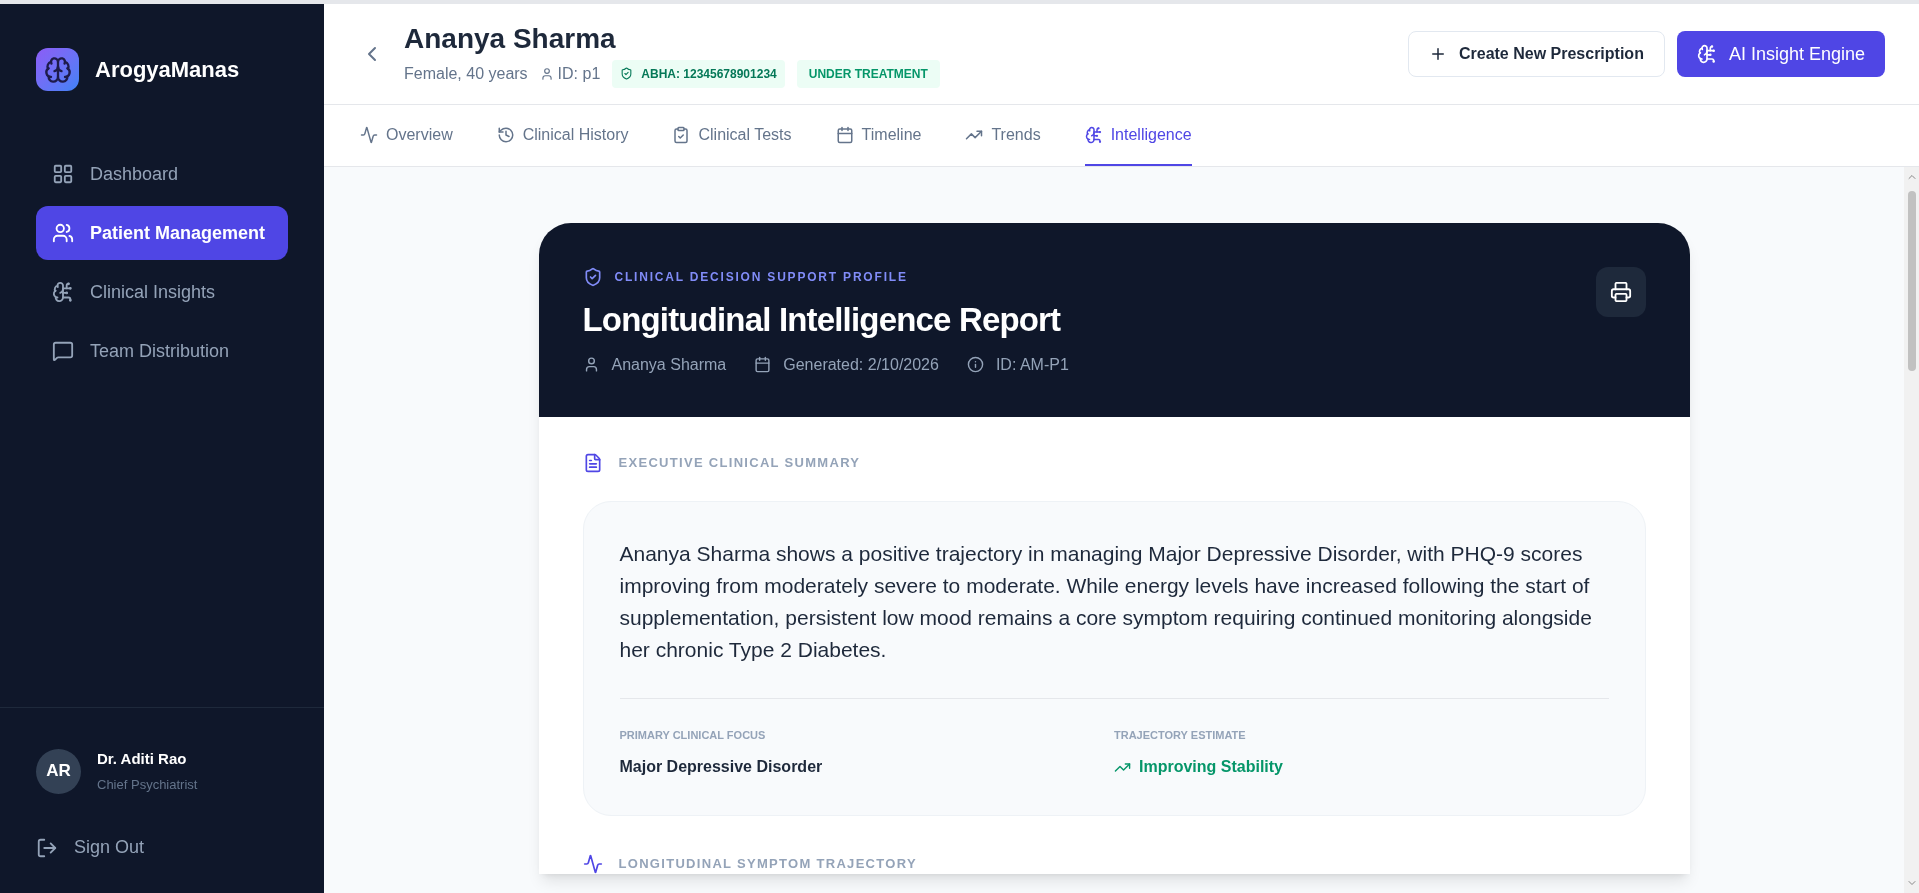 The width and height of the screenshot is (1919, 893). What do you see at coordinates (162, 351) in the screenshot?
I see `nav-item: Team Distribution` at bounding box center [162, 351].